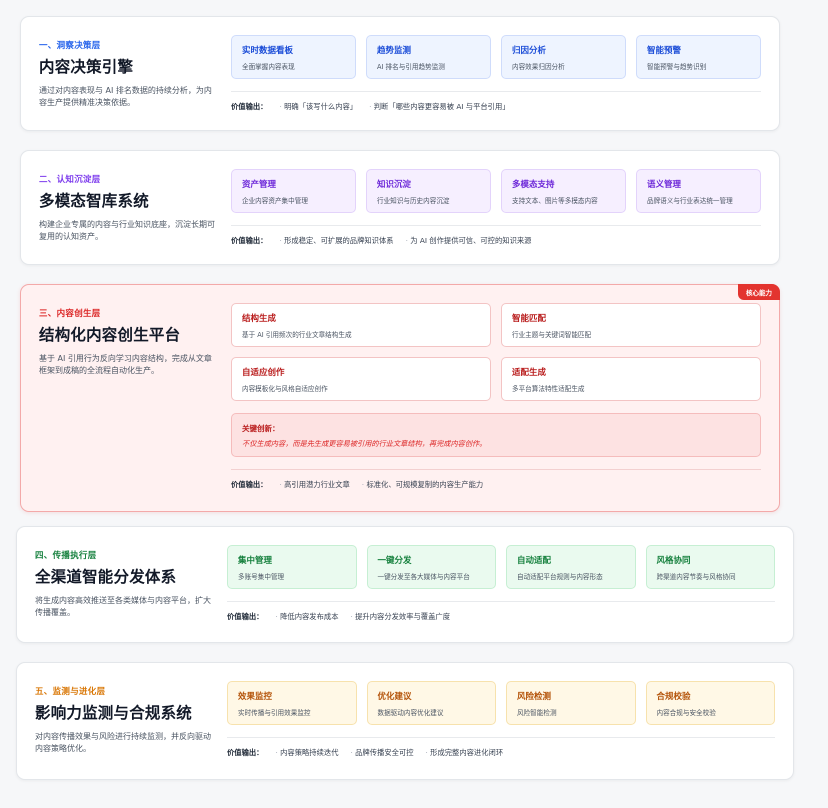 The width and height of the screenshot is (828, 808). Describe the element at coordinates (710, 703) in the screenshot. I see `feature-card: 合规校验 内容合规与安全校验` at that location.